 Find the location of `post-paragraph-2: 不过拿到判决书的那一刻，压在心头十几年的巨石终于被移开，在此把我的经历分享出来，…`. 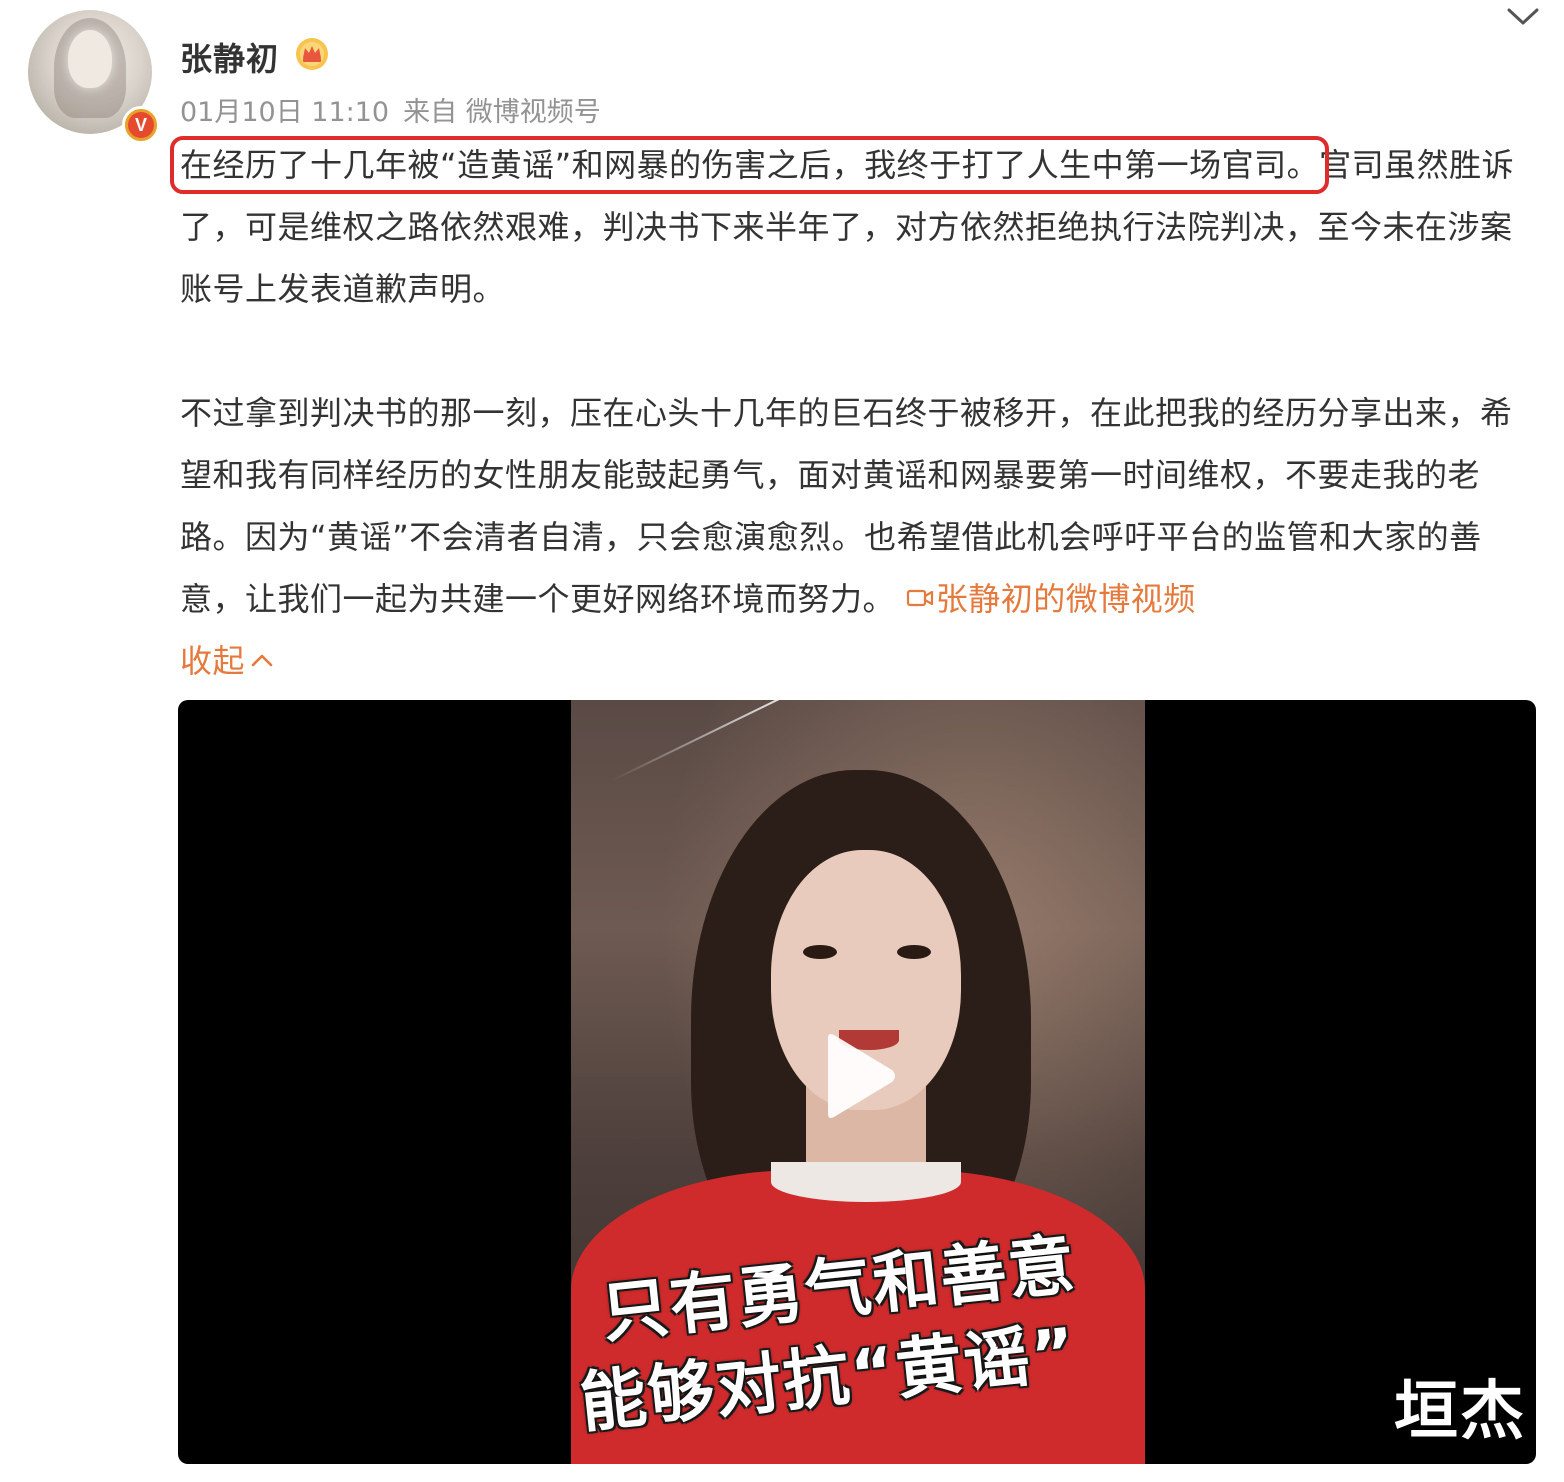

post-paragraph-2: 不过拿到判决书的那一刻，压在心头十几年的巨石终于被移开，在此把我的经历分享出来，… is located at coordinates (860, 506).